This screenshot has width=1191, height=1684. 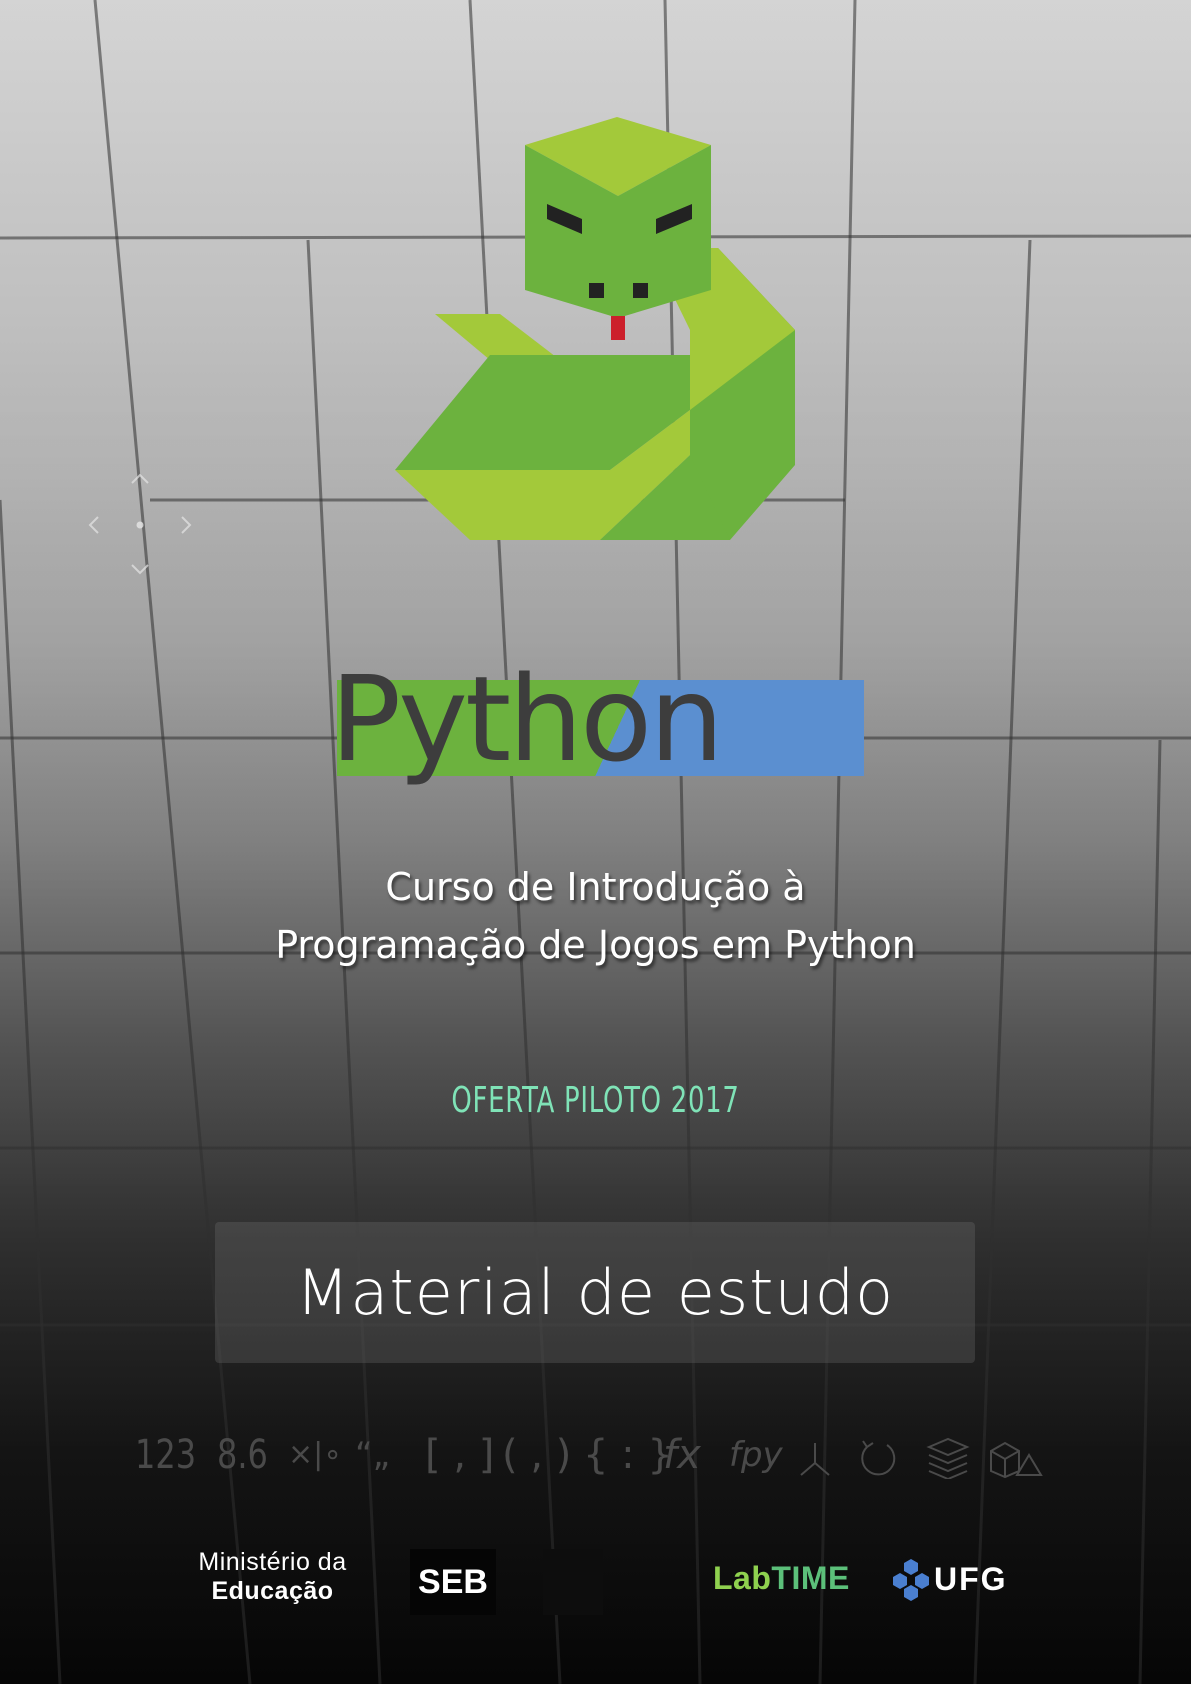 What do you see at coordinates (527, 719) in the screenshot?
I see `python-wordmark: Python` at bounding box center [527, 719].